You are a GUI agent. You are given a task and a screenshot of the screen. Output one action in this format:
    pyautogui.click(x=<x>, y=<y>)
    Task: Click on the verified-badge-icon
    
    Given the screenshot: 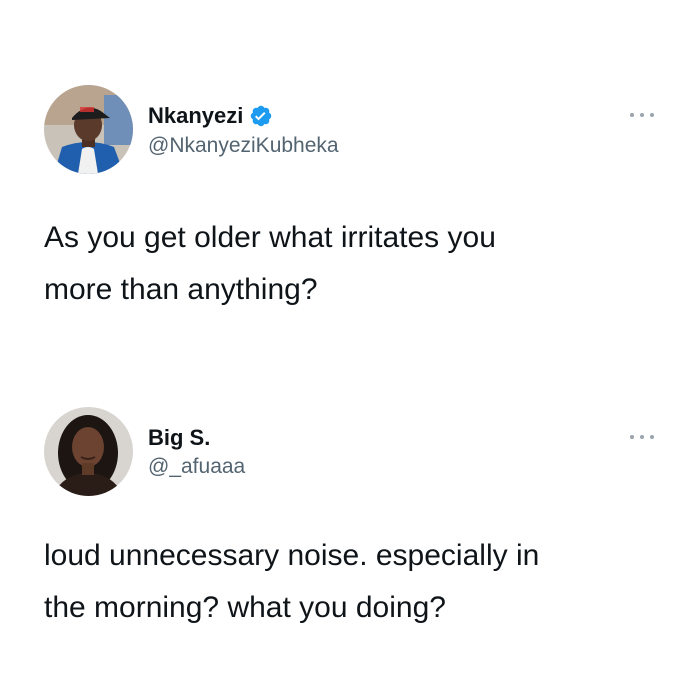 What is the action you would take?
    pyautogui.click(x=261, y=116)
    